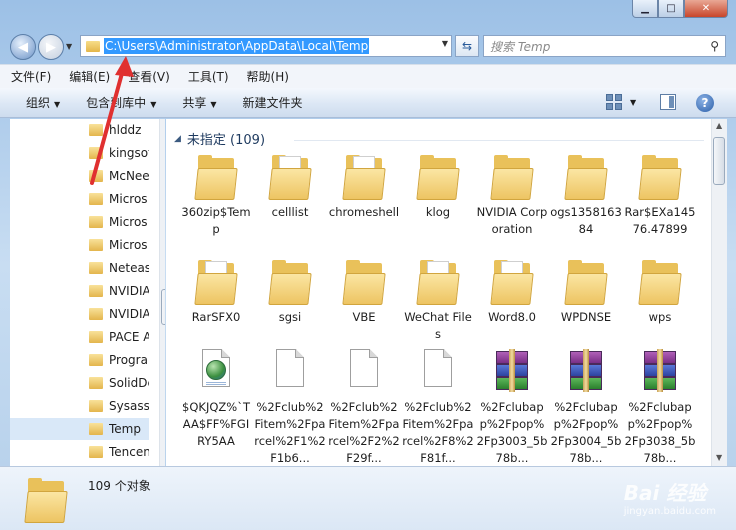  I want to click on item-label: RarSFX0, so click(216, 317).